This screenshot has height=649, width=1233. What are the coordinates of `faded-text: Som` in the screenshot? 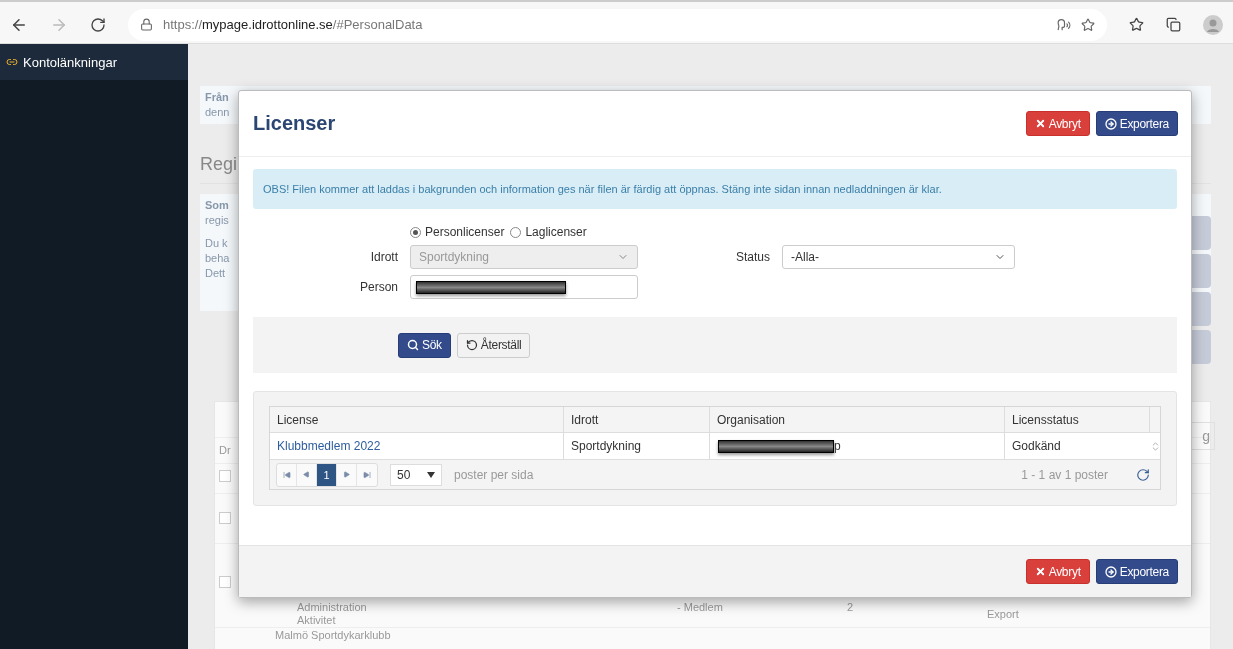 It's located at (217, 205).